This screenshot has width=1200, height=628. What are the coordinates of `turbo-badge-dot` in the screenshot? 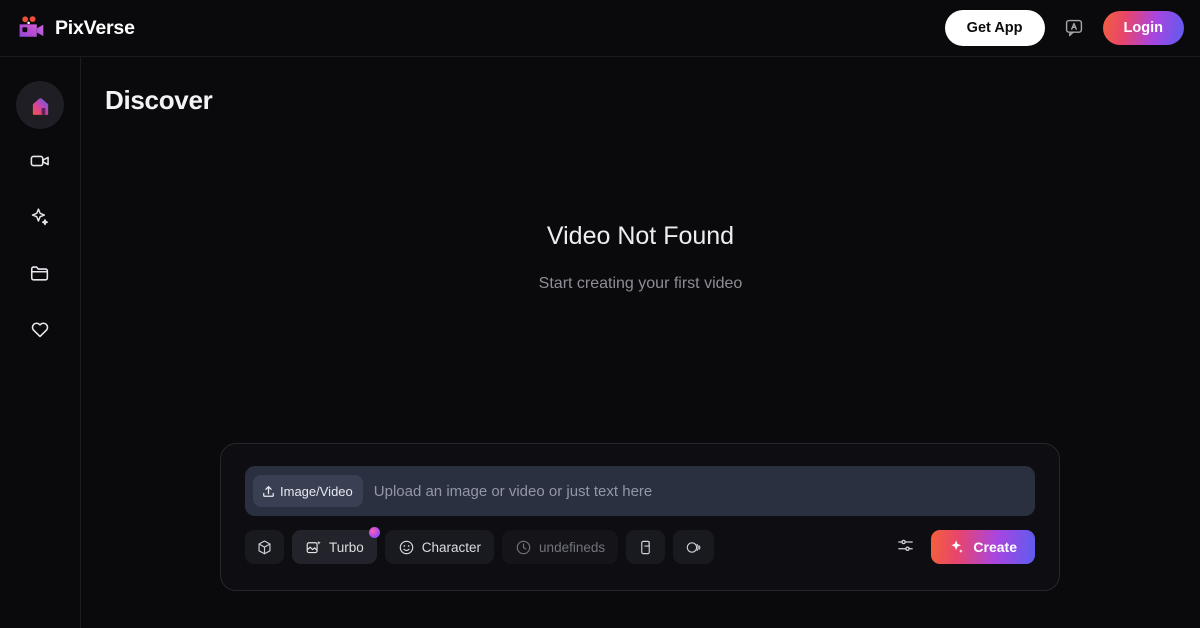 It's located at (374, 532).